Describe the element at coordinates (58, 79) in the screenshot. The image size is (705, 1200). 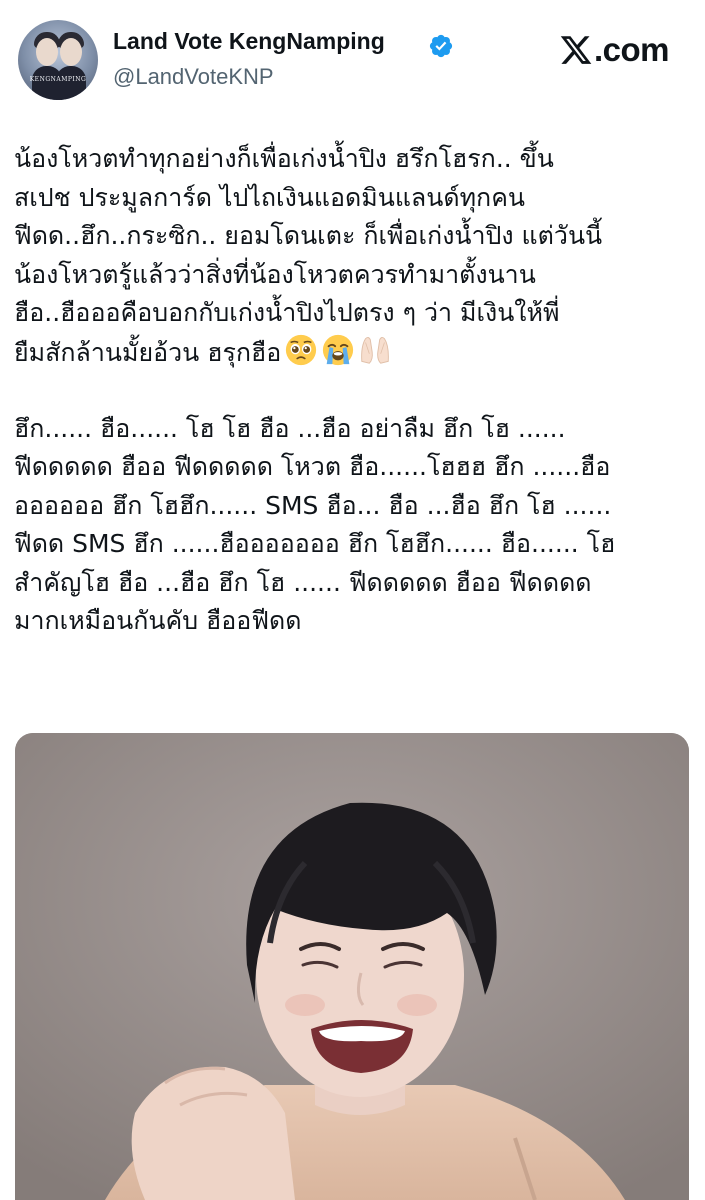
I see `avatar-logo-text: KENGNAMPING` at that location.